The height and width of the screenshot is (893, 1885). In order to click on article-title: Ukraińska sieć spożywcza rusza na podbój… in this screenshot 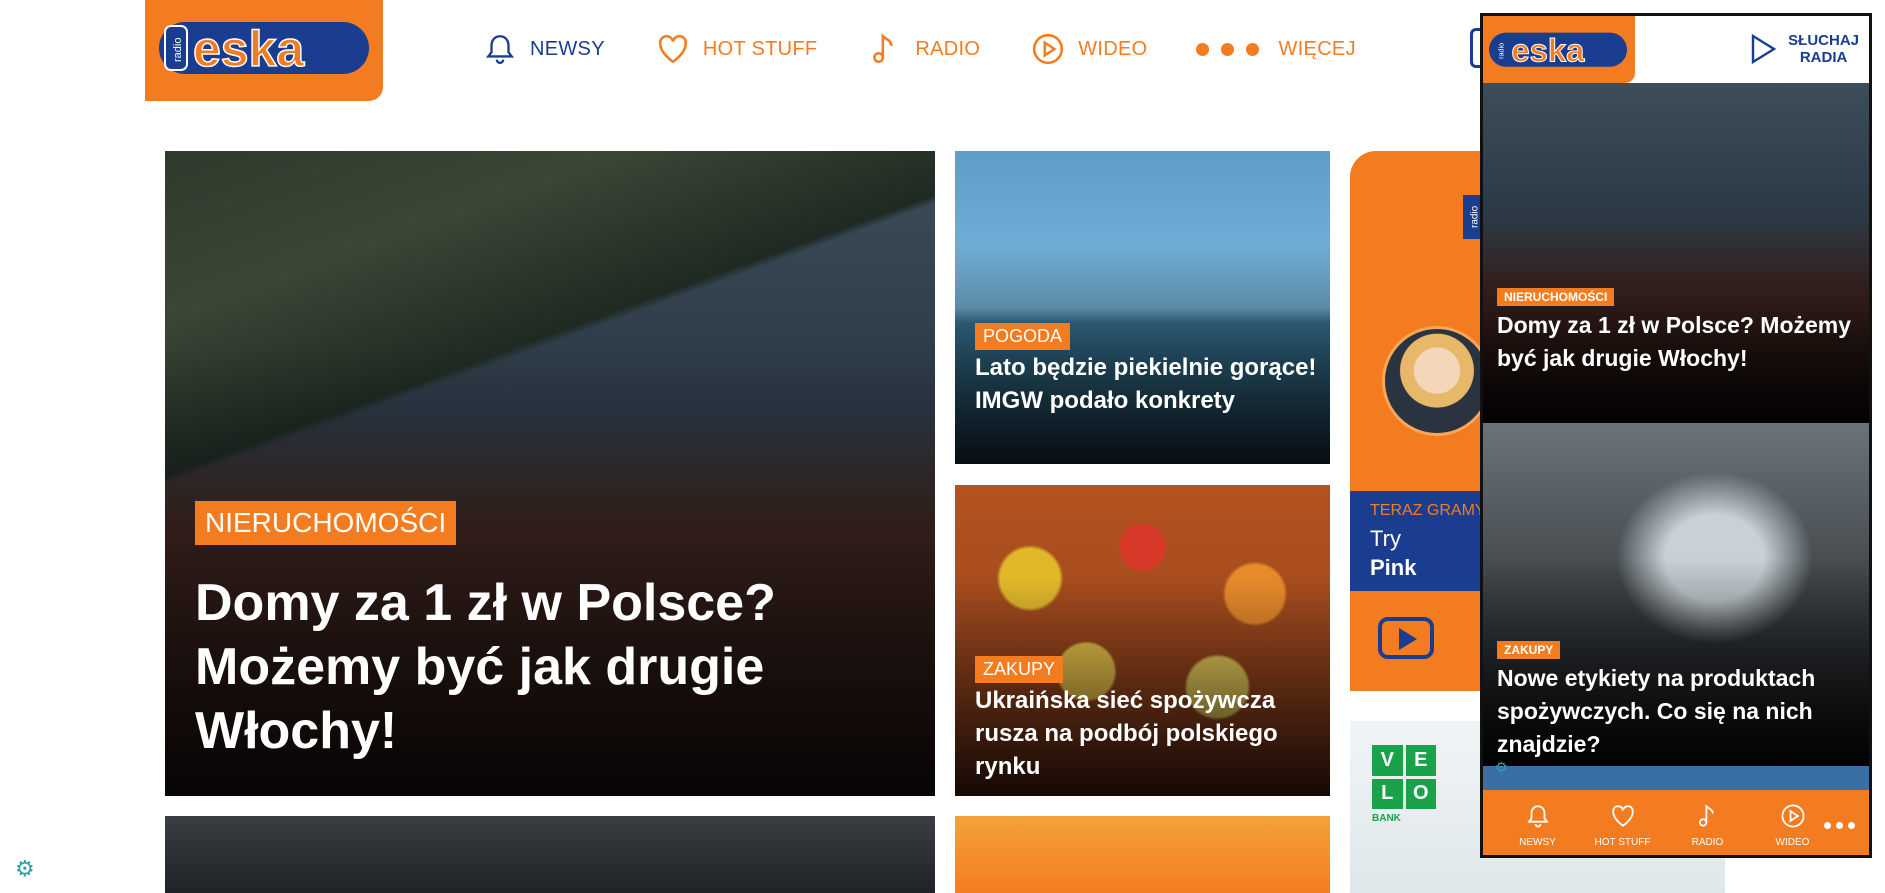, I will do `click(1147, 733)`.